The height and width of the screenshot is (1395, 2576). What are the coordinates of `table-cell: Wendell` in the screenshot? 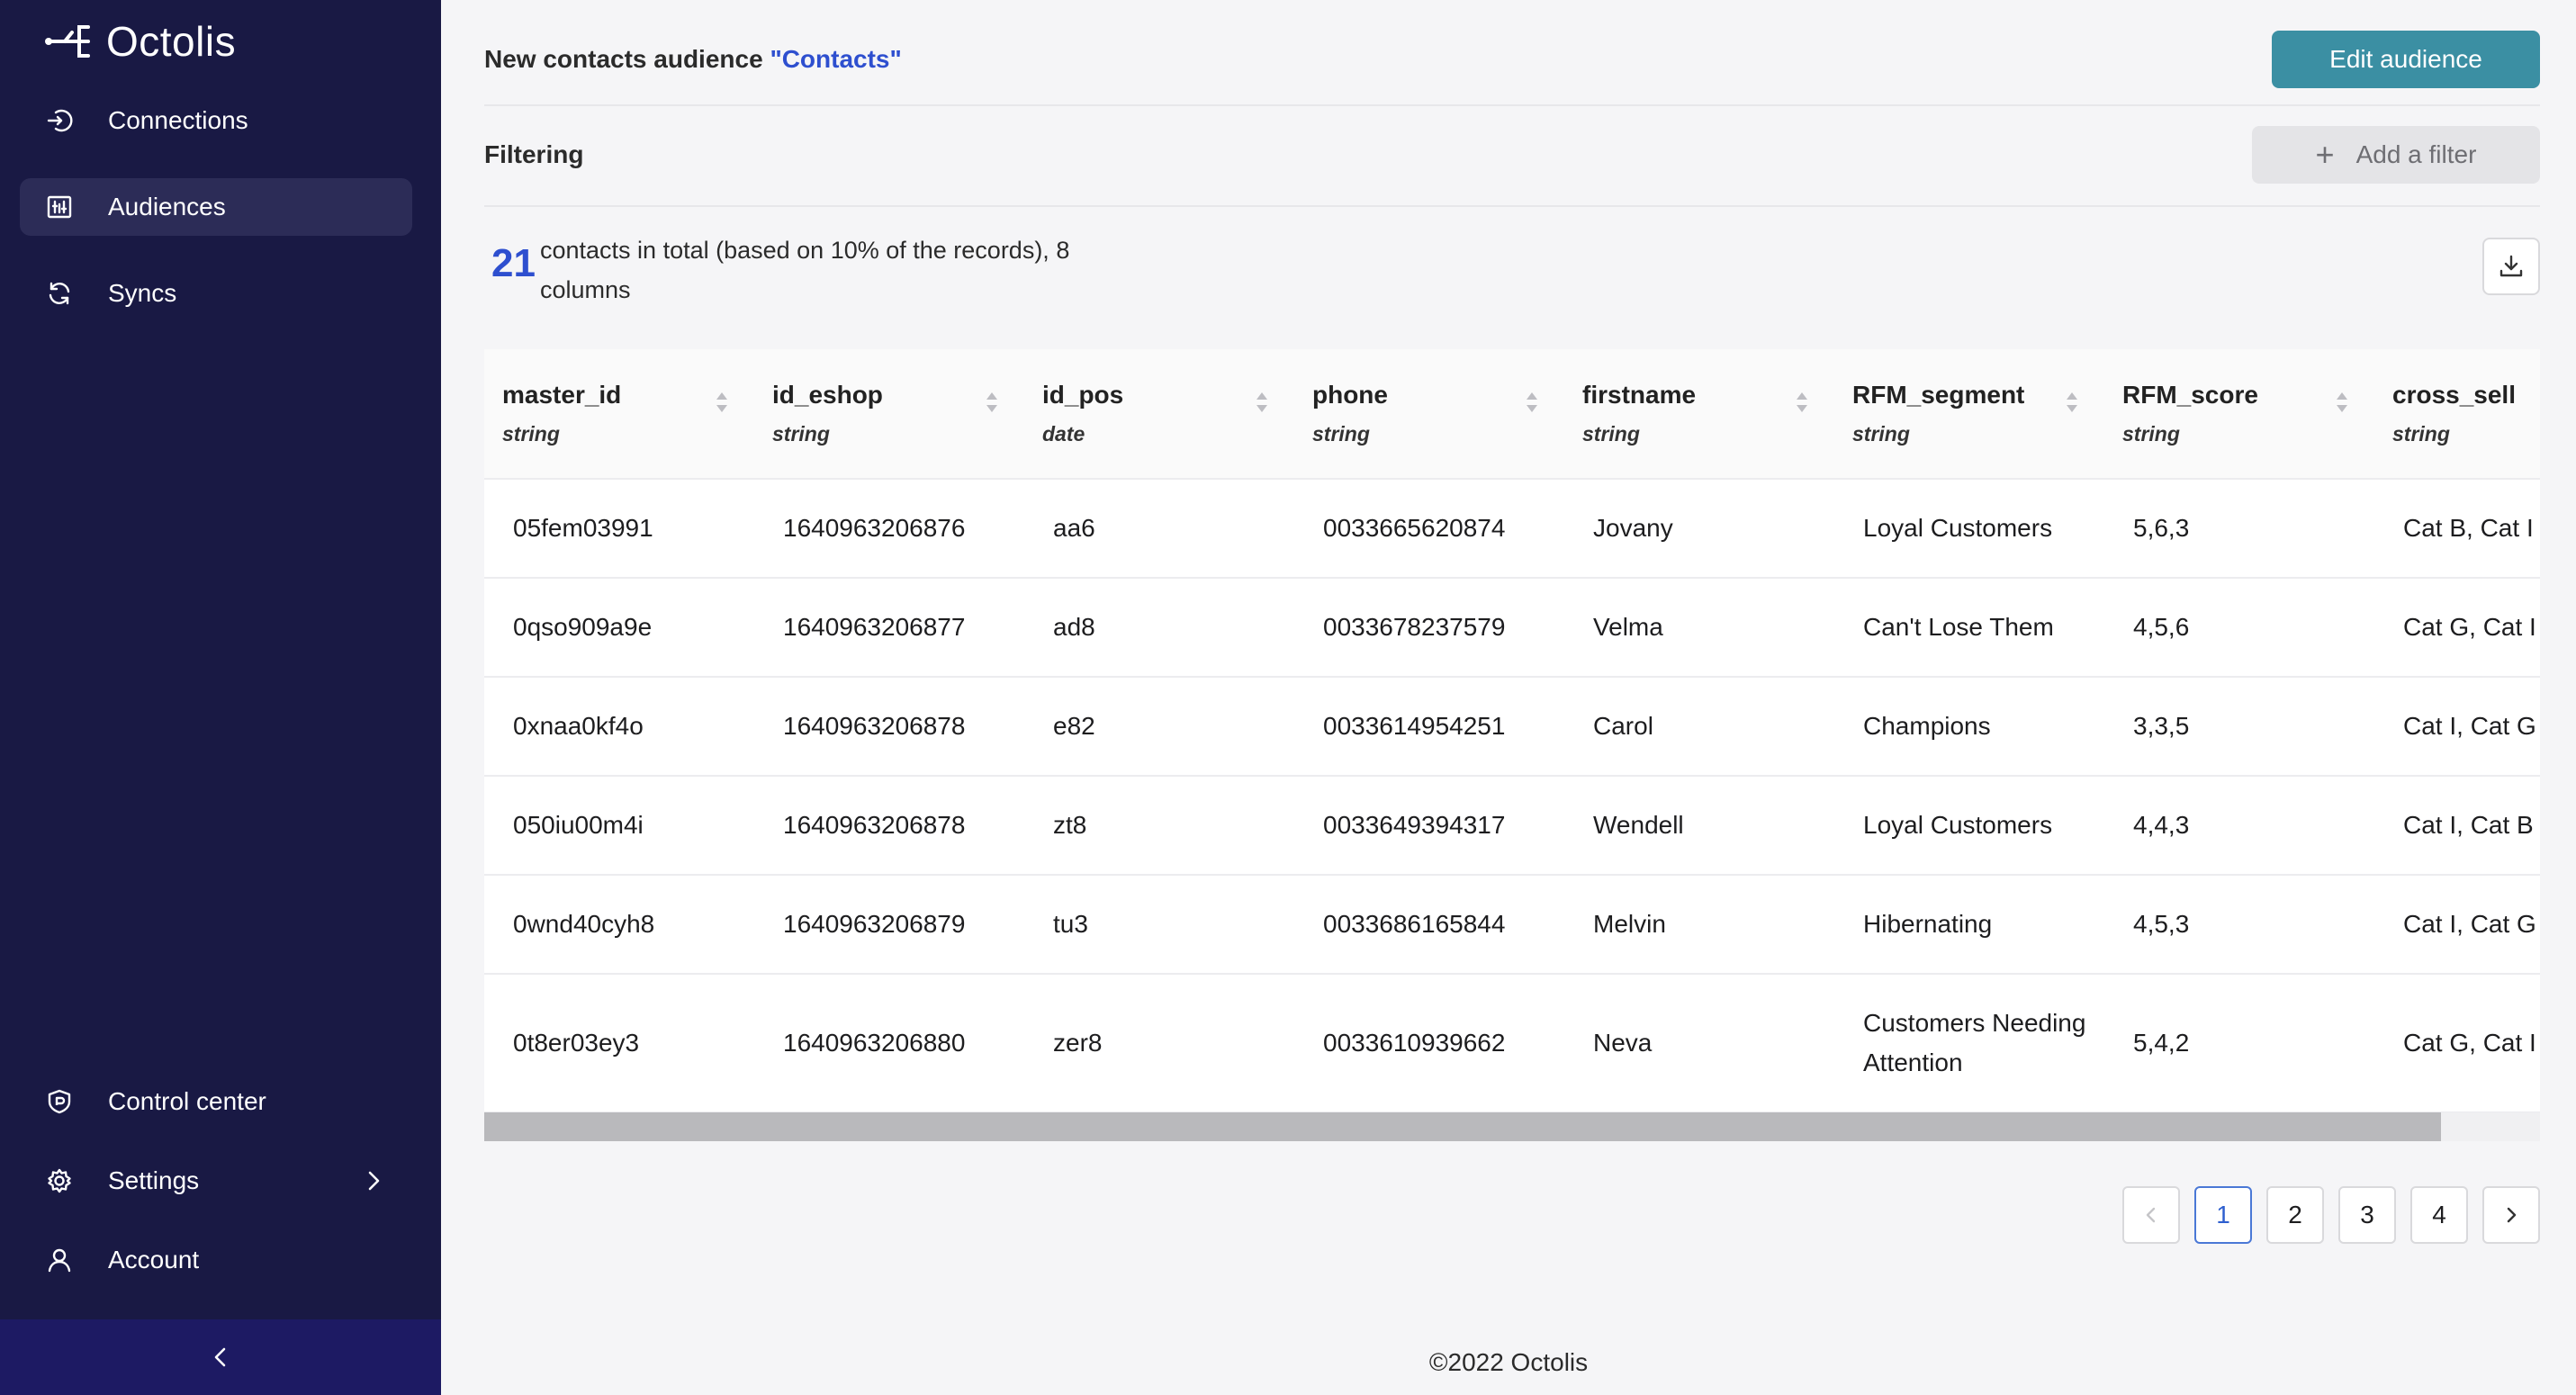 It's located at (1699, 826).